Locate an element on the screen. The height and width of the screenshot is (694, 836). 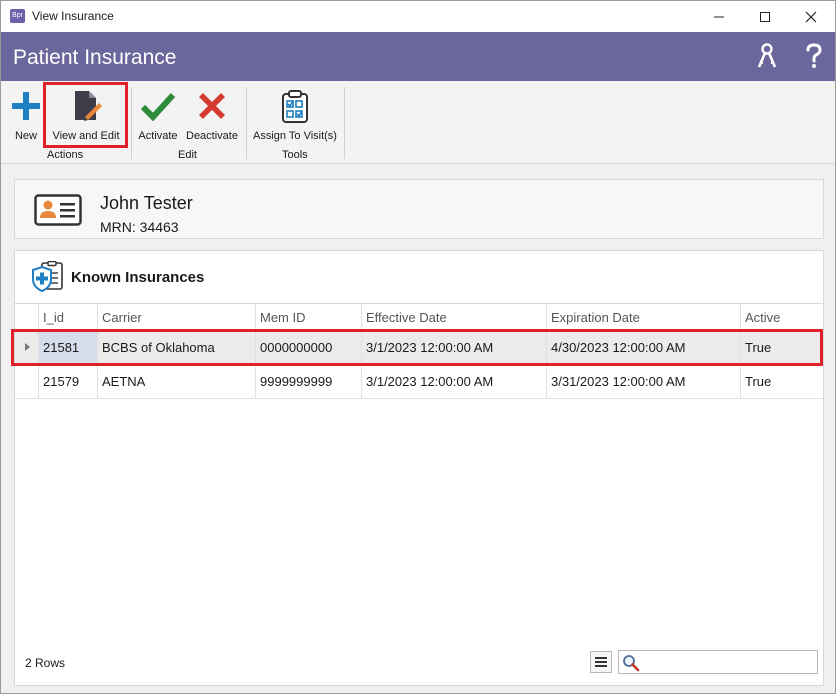
patient-card: John Tester MRN: 34463 is located at coordinates (419, 209).